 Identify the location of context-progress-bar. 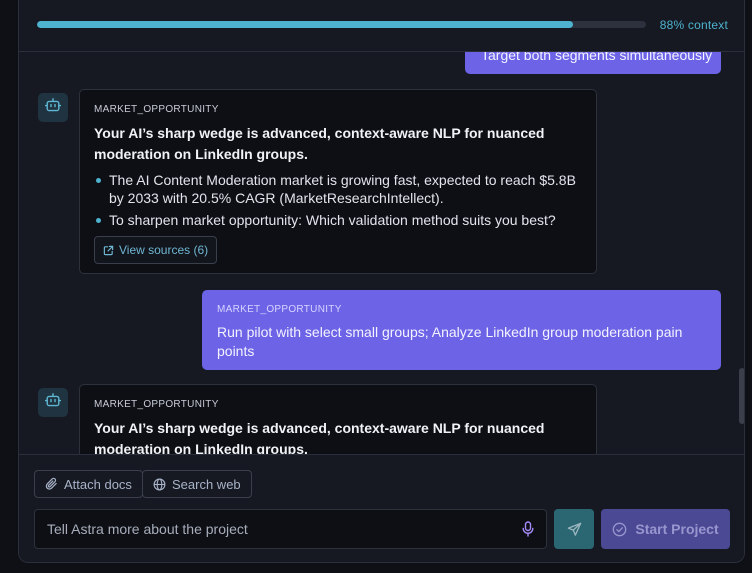
(341, 24).